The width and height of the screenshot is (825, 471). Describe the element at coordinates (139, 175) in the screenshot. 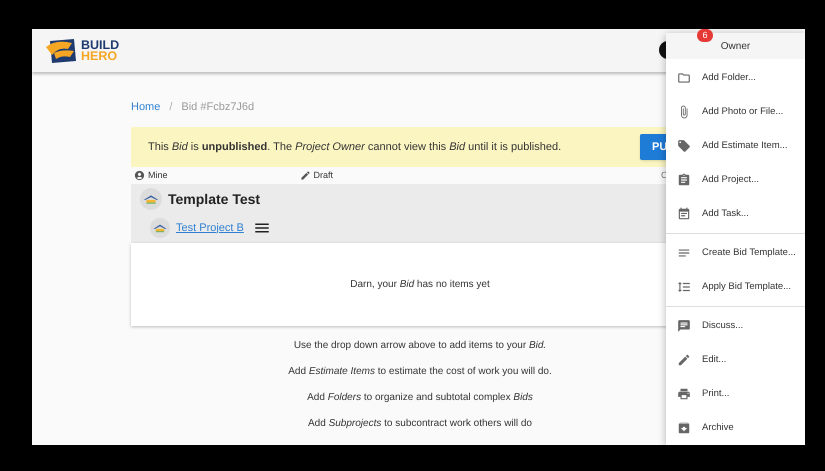

I see `account-icon` at that location.